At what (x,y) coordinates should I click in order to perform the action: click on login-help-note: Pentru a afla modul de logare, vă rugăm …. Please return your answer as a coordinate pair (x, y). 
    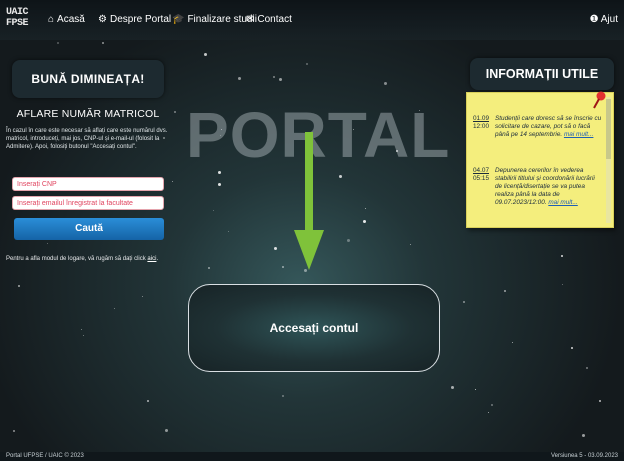
    Looking at the image, I should click on (82, 259).